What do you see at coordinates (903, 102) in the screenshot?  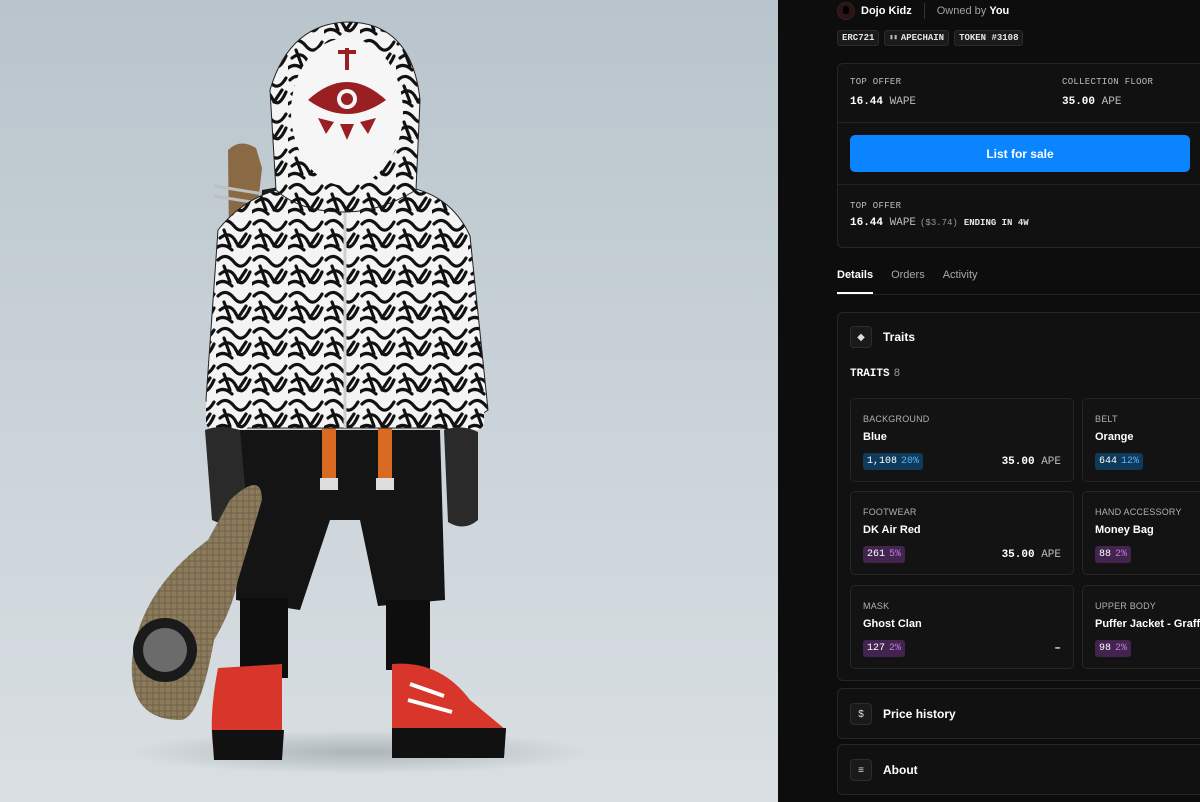 I see `top-offer-unit: WAPE` at bounding box center [903, 102].